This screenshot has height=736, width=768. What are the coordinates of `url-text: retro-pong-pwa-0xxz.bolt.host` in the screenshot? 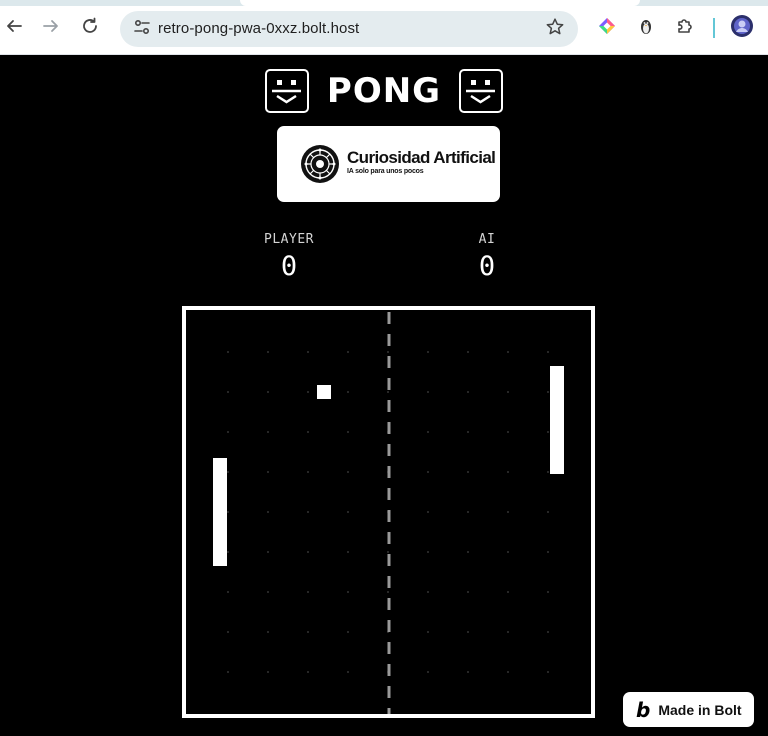 It's located at (258, 28).